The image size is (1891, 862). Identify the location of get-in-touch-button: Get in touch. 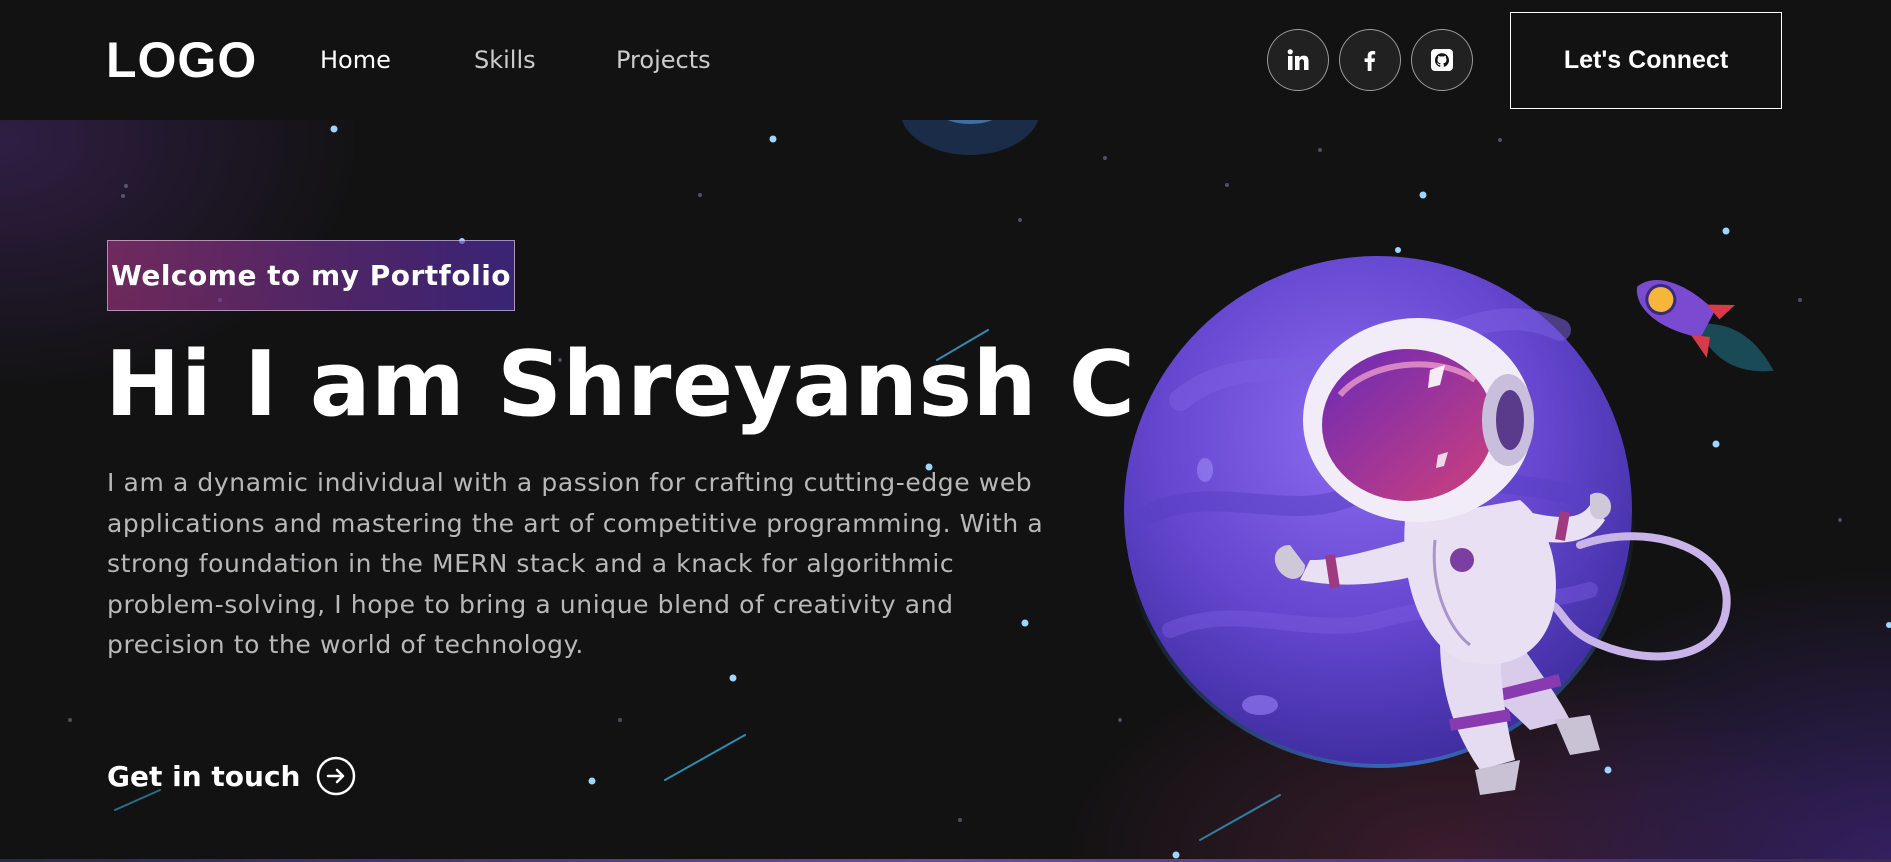
(231, 776).